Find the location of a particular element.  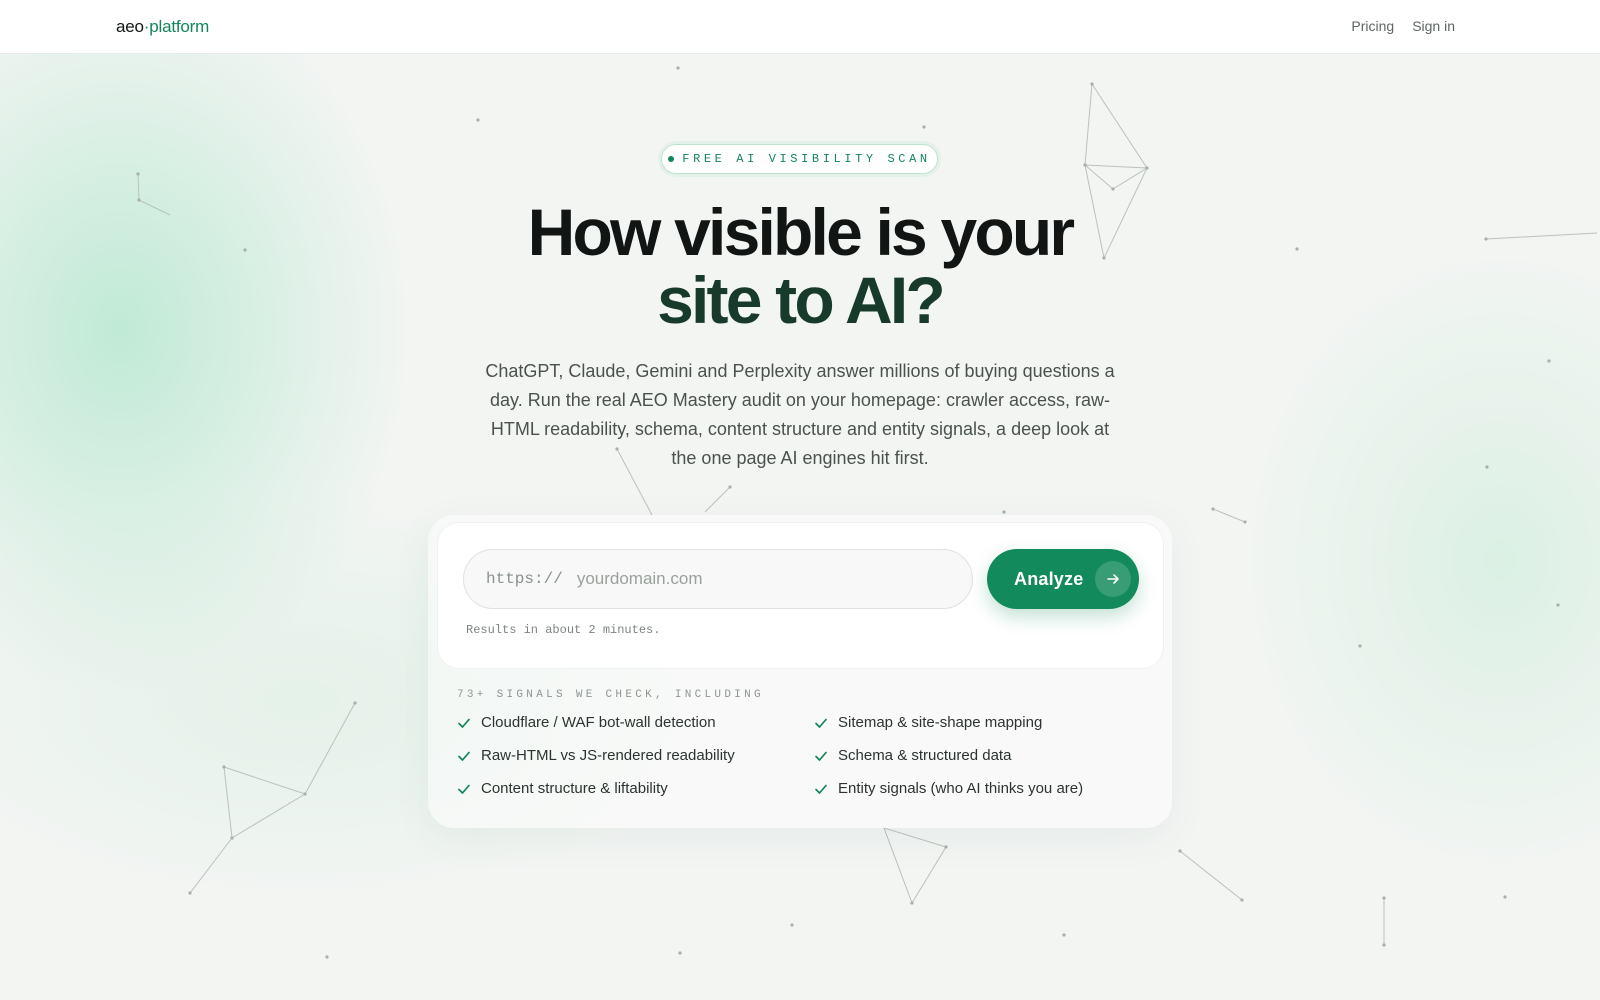

signal-item: Sitemap & site-shape mapping is located at coordinates (928, 722).